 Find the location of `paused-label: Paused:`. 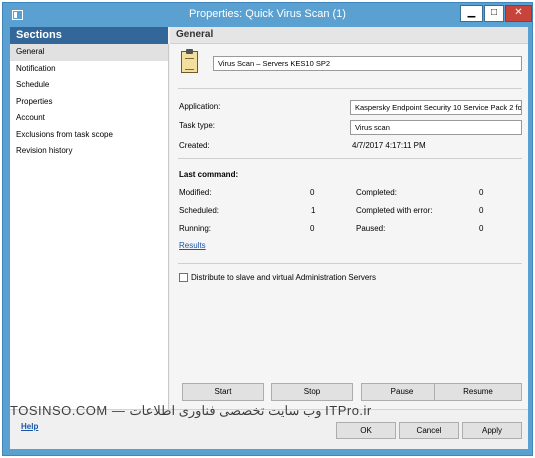

paused-label: Paused: is located at coordinates (371, 228).